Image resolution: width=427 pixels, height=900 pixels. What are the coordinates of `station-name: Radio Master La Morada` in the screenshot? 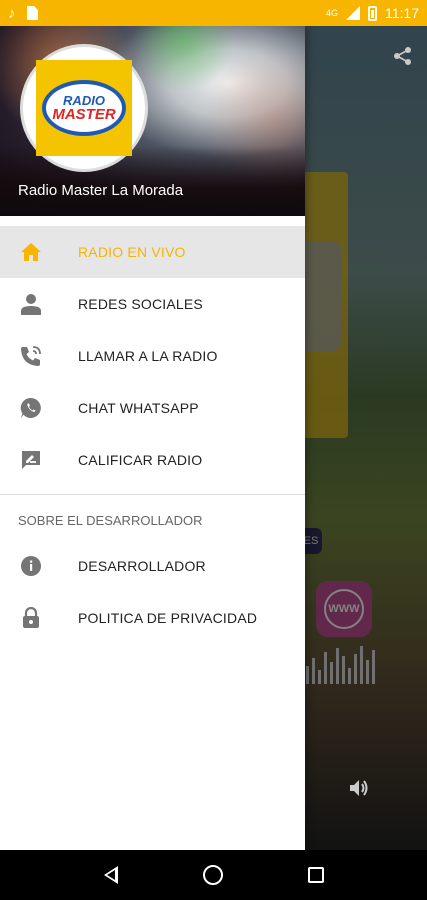 It's located at (101, 190).